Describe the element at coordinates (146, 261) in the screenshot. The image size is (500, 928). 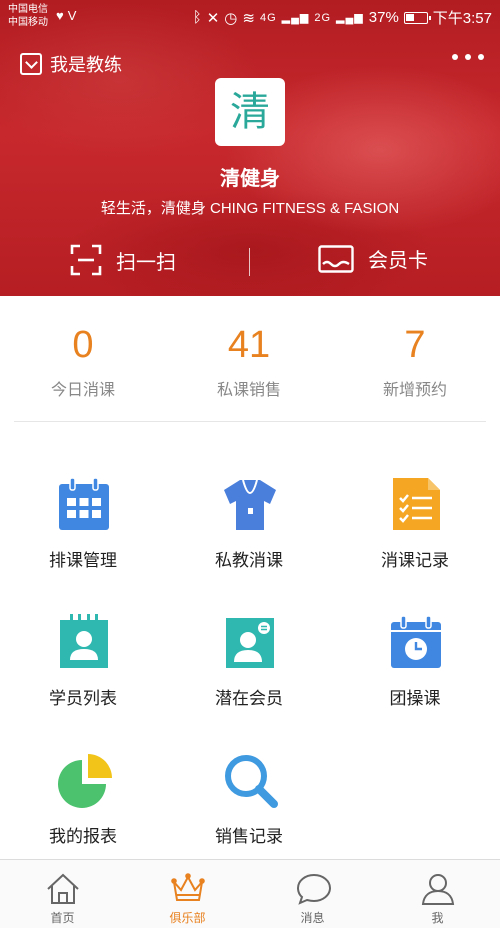
I see `scan-label: 扫一扫` at that location.